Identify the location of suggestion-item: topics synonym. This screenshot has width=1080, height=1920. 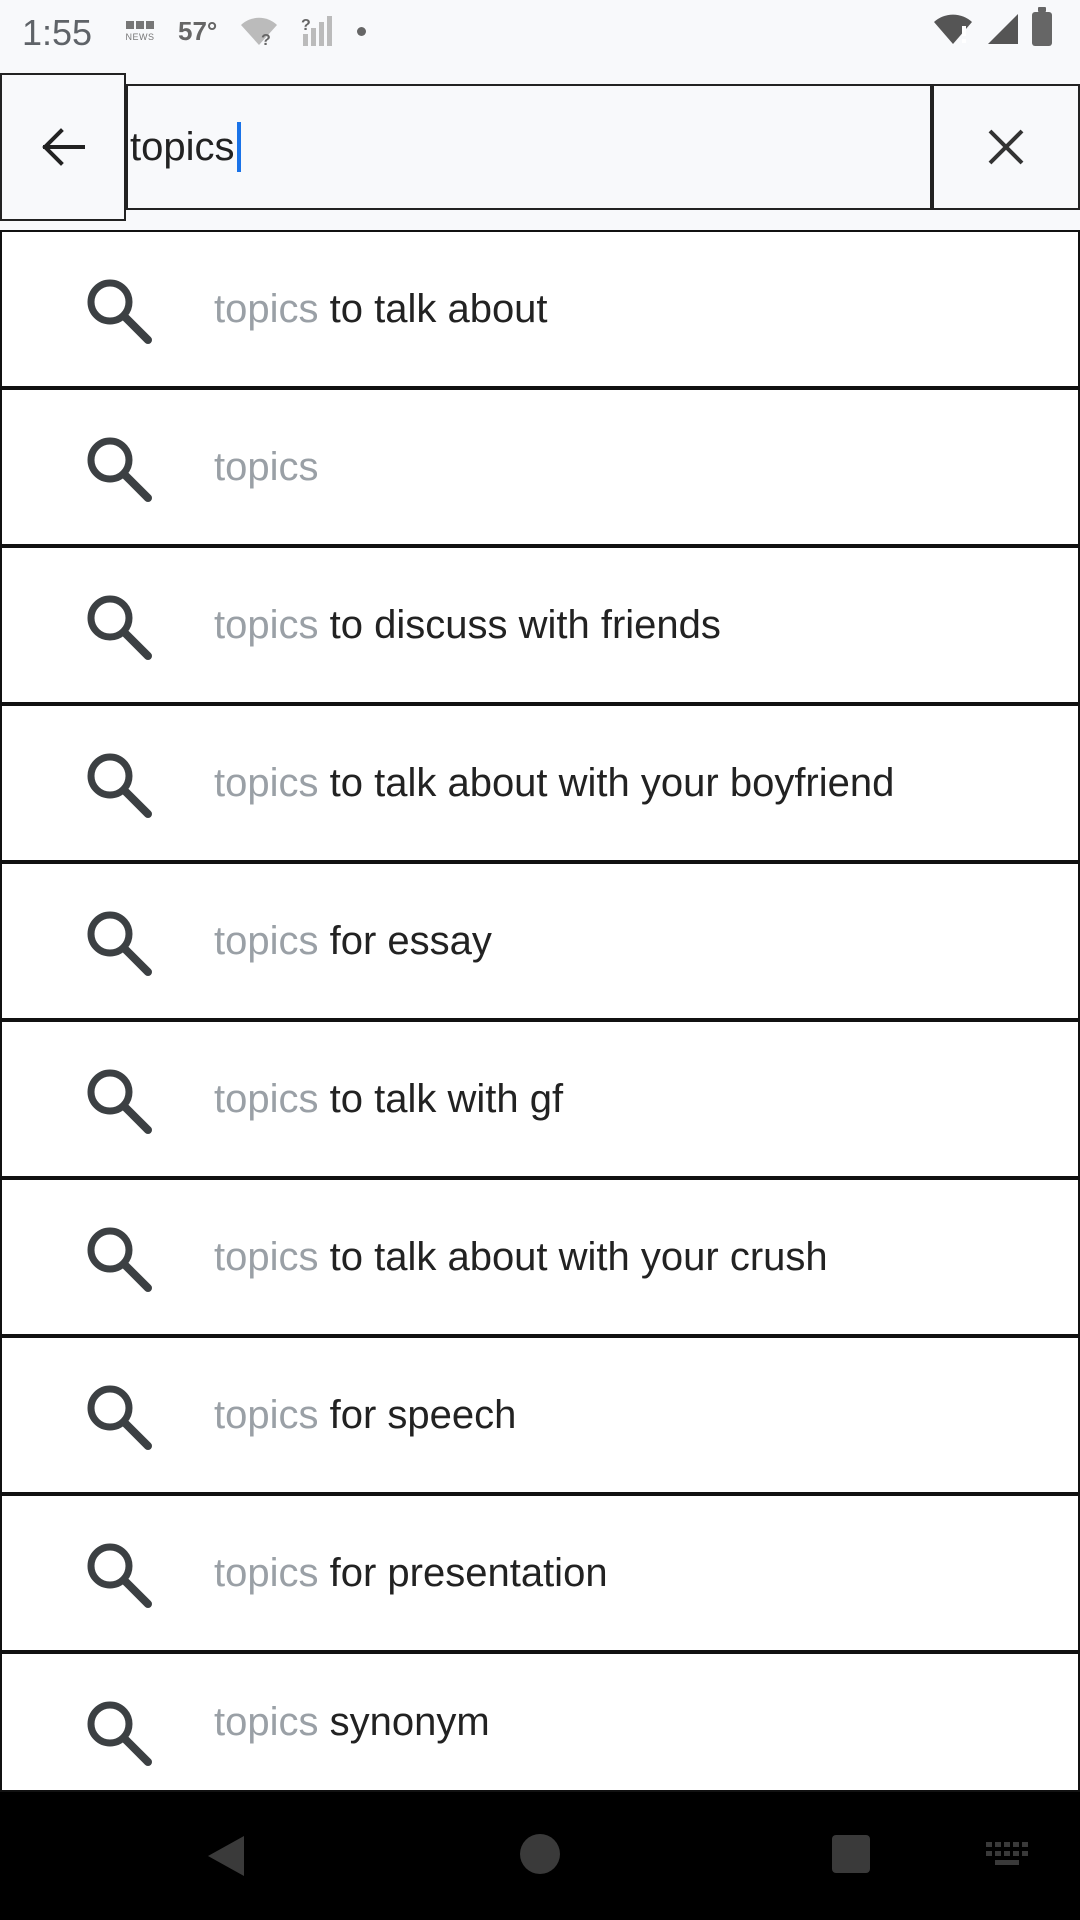
(540, 1722).